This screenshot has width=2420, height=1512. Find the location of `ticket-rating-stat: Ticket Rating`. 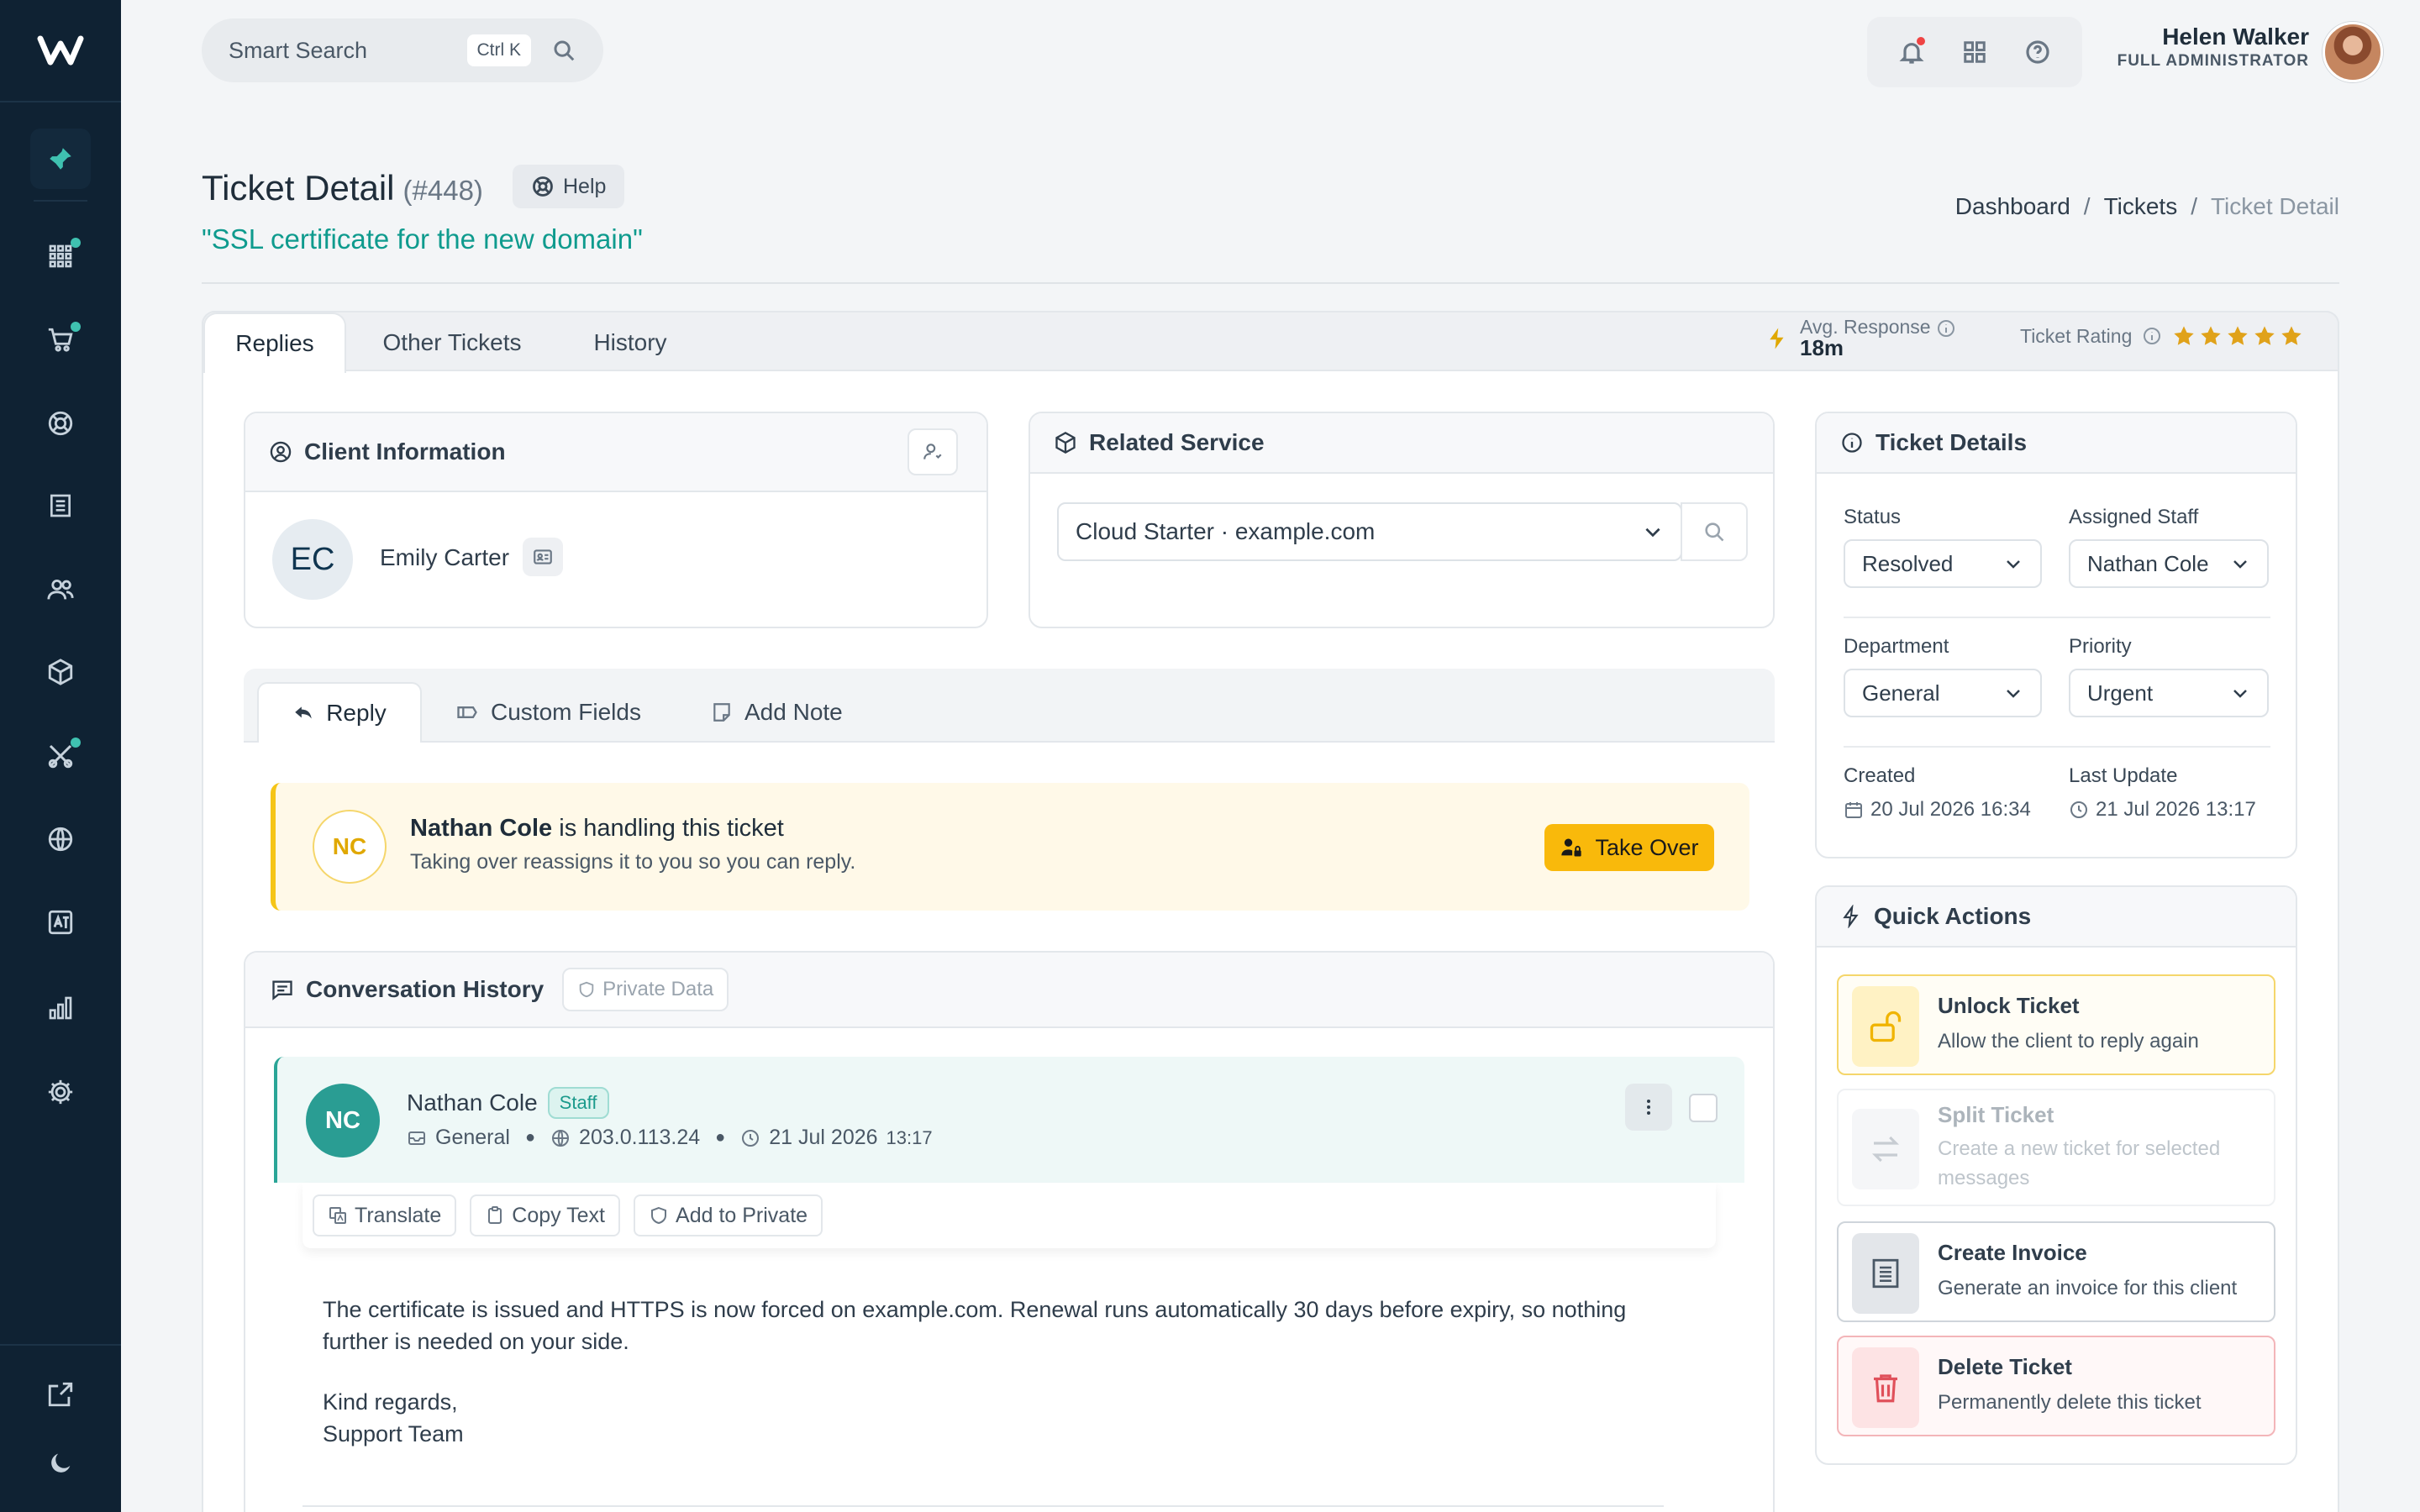

ticket-rating-stat: Ticket Rating is located at coordinates (2161, 336).